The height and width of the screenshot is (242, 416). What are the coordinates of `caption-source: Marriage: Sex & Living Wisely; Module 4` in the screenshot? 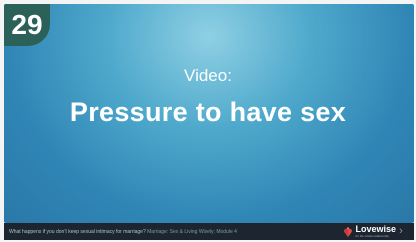 It's located at (192, 231).